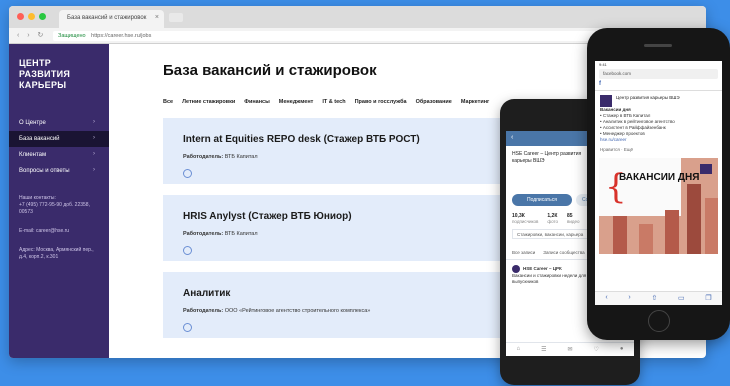 This screenshot has width=730, height=386. Describe the element at coordinates (516, 269) in the screenshot. I see `post-avatar` at that location.